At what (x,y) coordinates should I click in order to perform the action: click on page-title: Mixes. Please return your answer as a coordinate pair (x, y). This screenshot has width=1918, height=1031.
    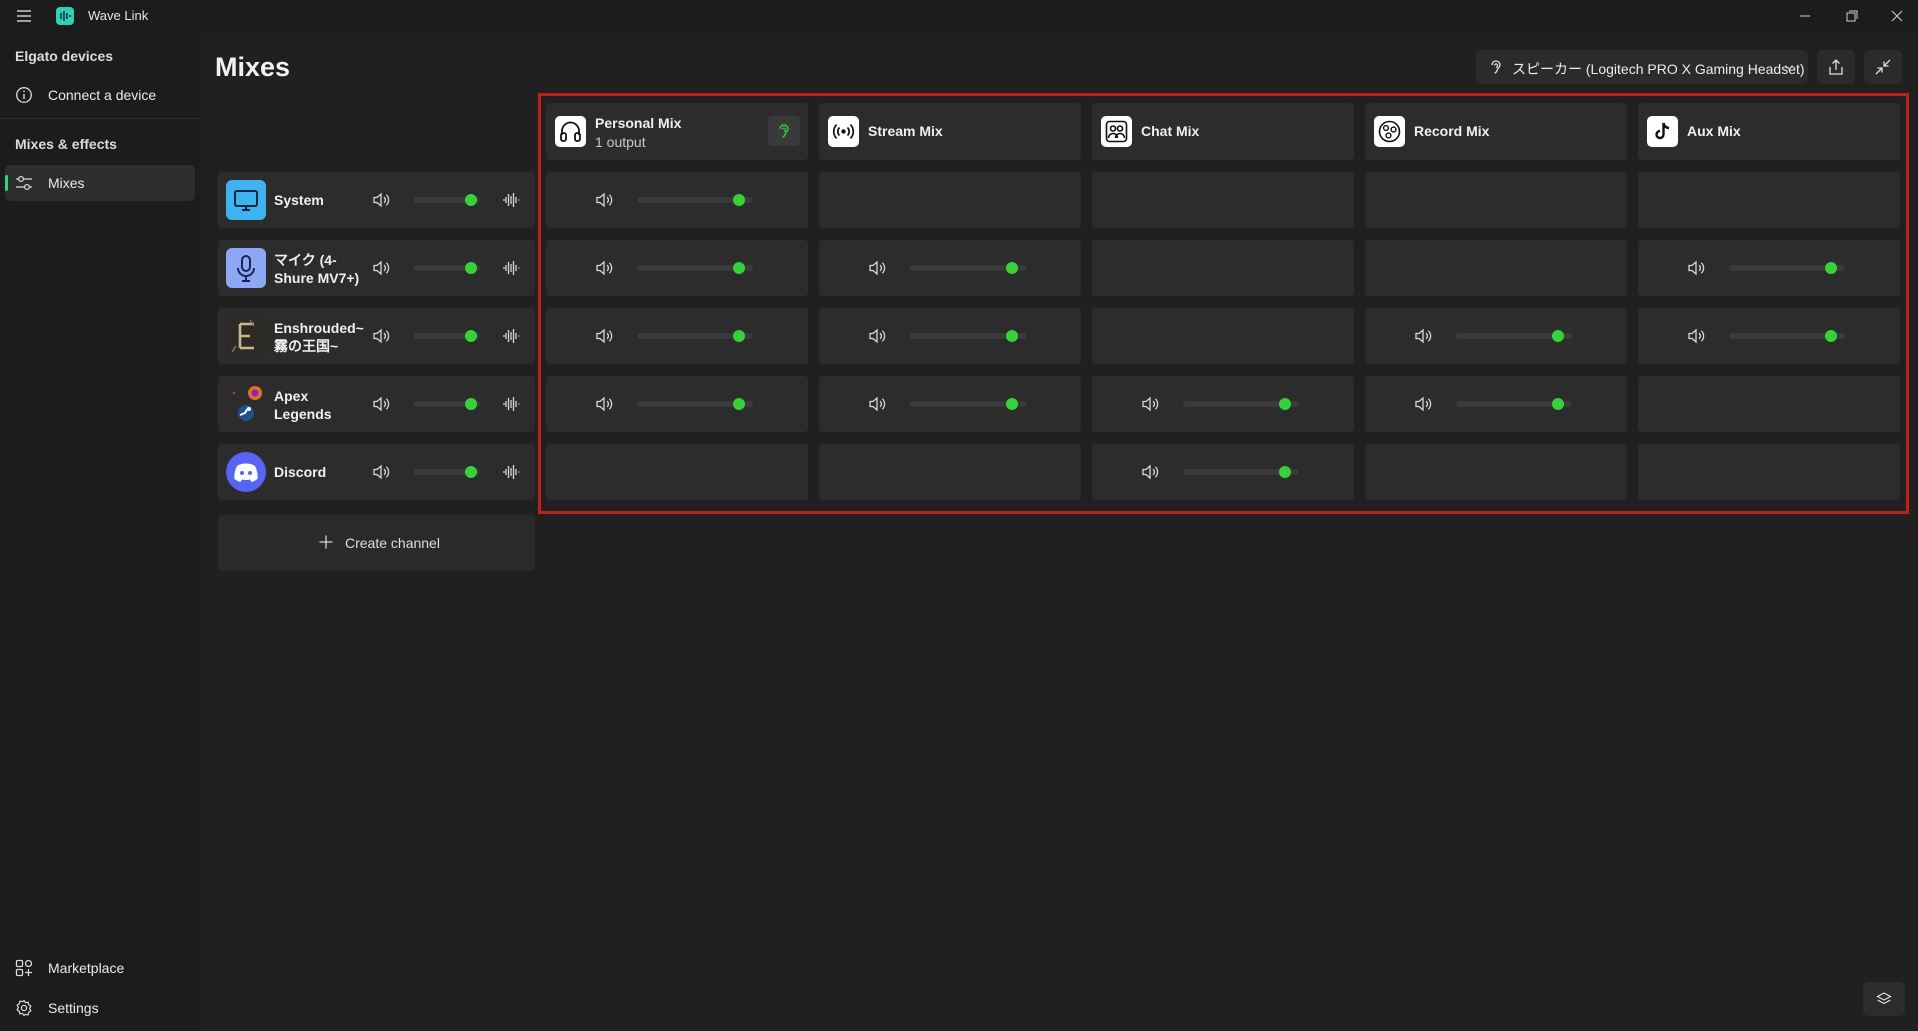
    Looking at the image, I should click on (253, 67).